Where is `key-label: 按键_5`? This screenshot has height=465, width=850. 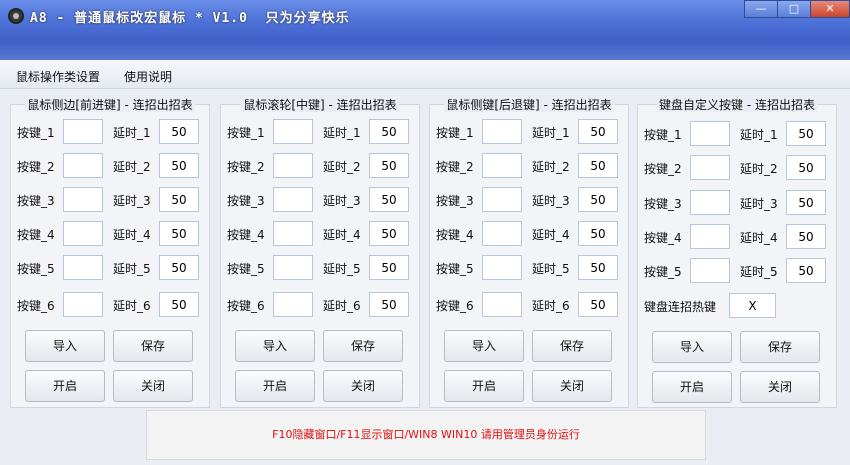 key-label: 按键_5 is located at coordinates (663, 272).